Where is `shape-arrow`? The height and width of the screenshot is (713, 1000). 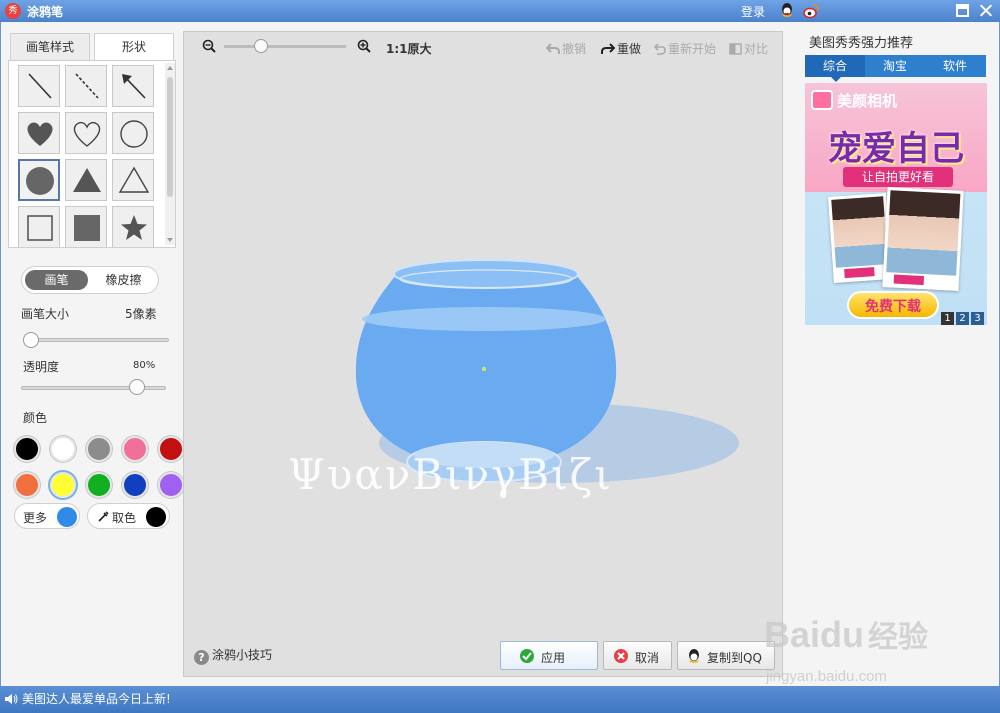 shape-arrow is located at coordinates (133, 86).